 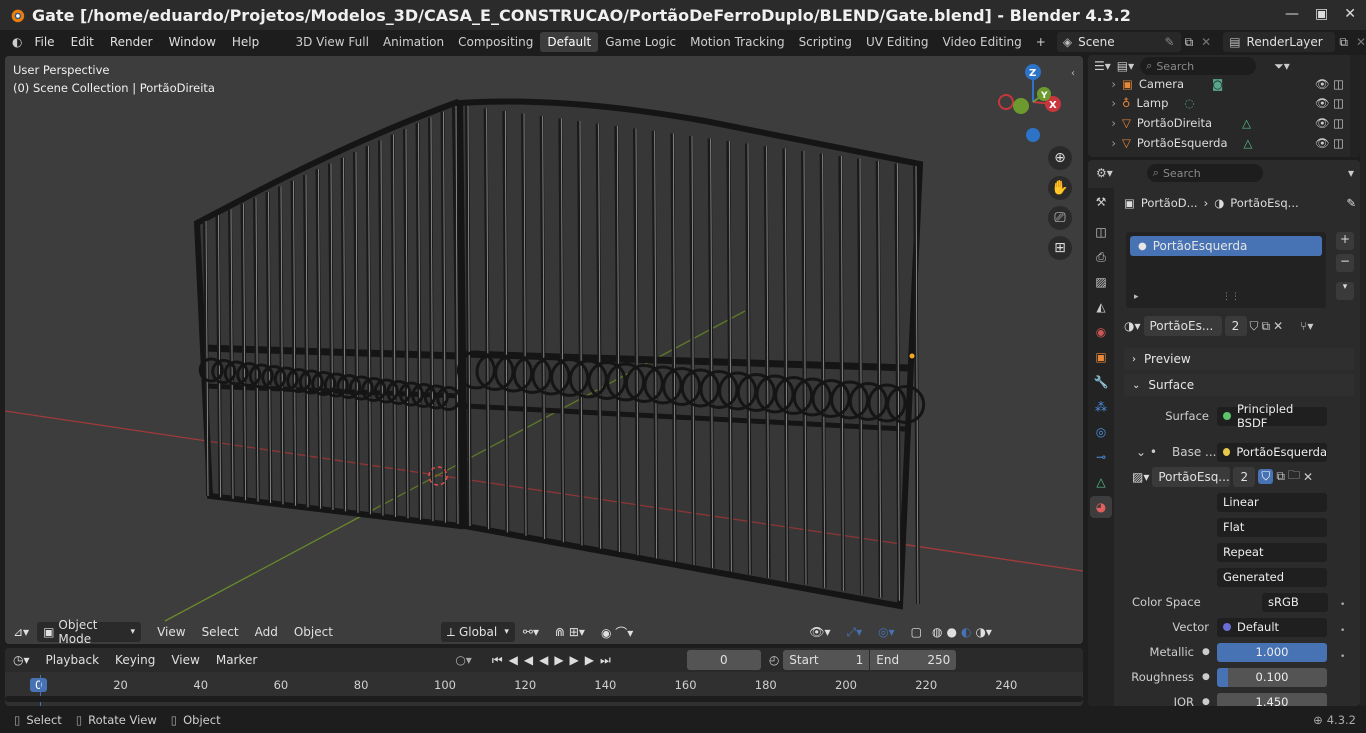 What do you see at coordinates (1239, 359) in the screenshot?
I see `preview-panel-header: › Preview` at bounding box center [1239, 359].